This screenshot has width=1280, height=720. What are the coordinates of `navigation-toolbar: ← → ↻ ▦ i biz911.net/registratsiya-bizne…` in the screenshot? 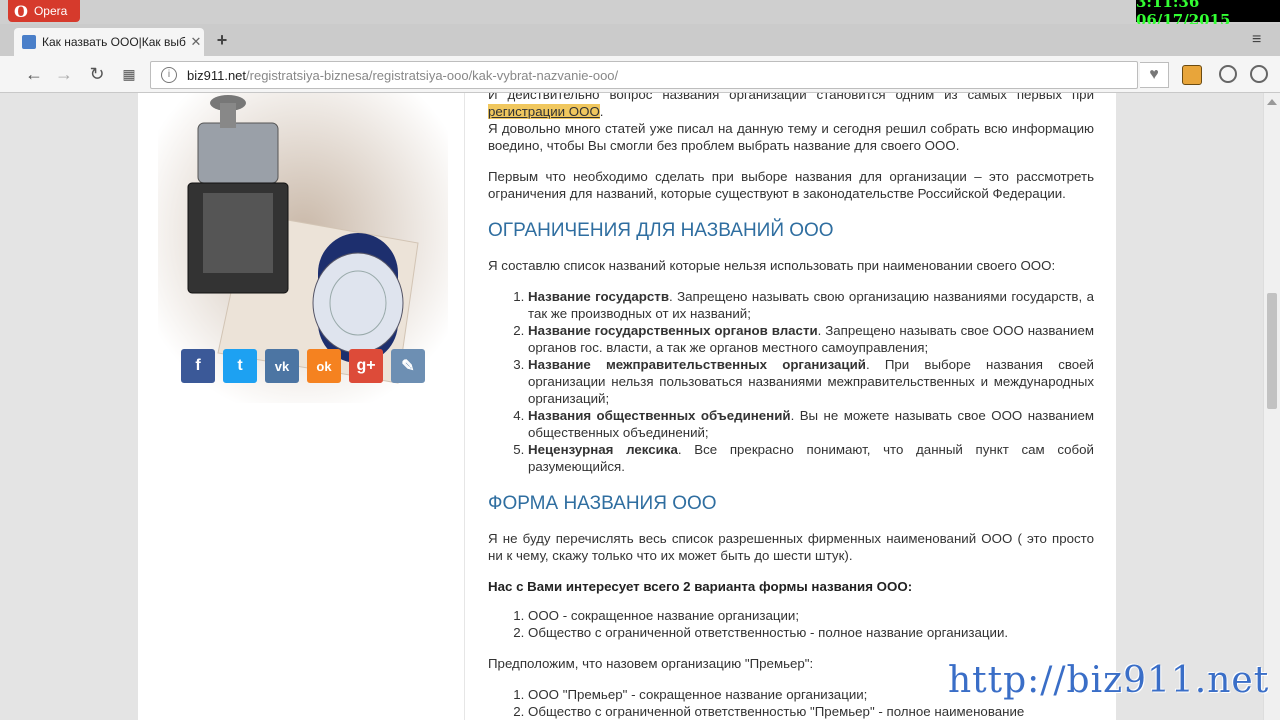 It's located at (640, 74).